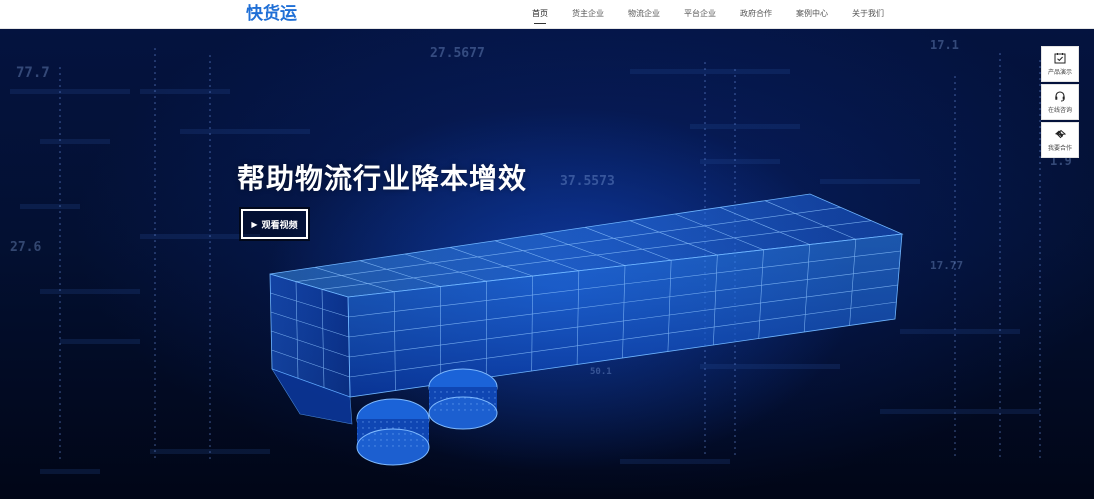  What do you see at coordinates (457, 53) in the screenshot?
I see `bg-number: 27.5677` at bounding box center [457, 53].